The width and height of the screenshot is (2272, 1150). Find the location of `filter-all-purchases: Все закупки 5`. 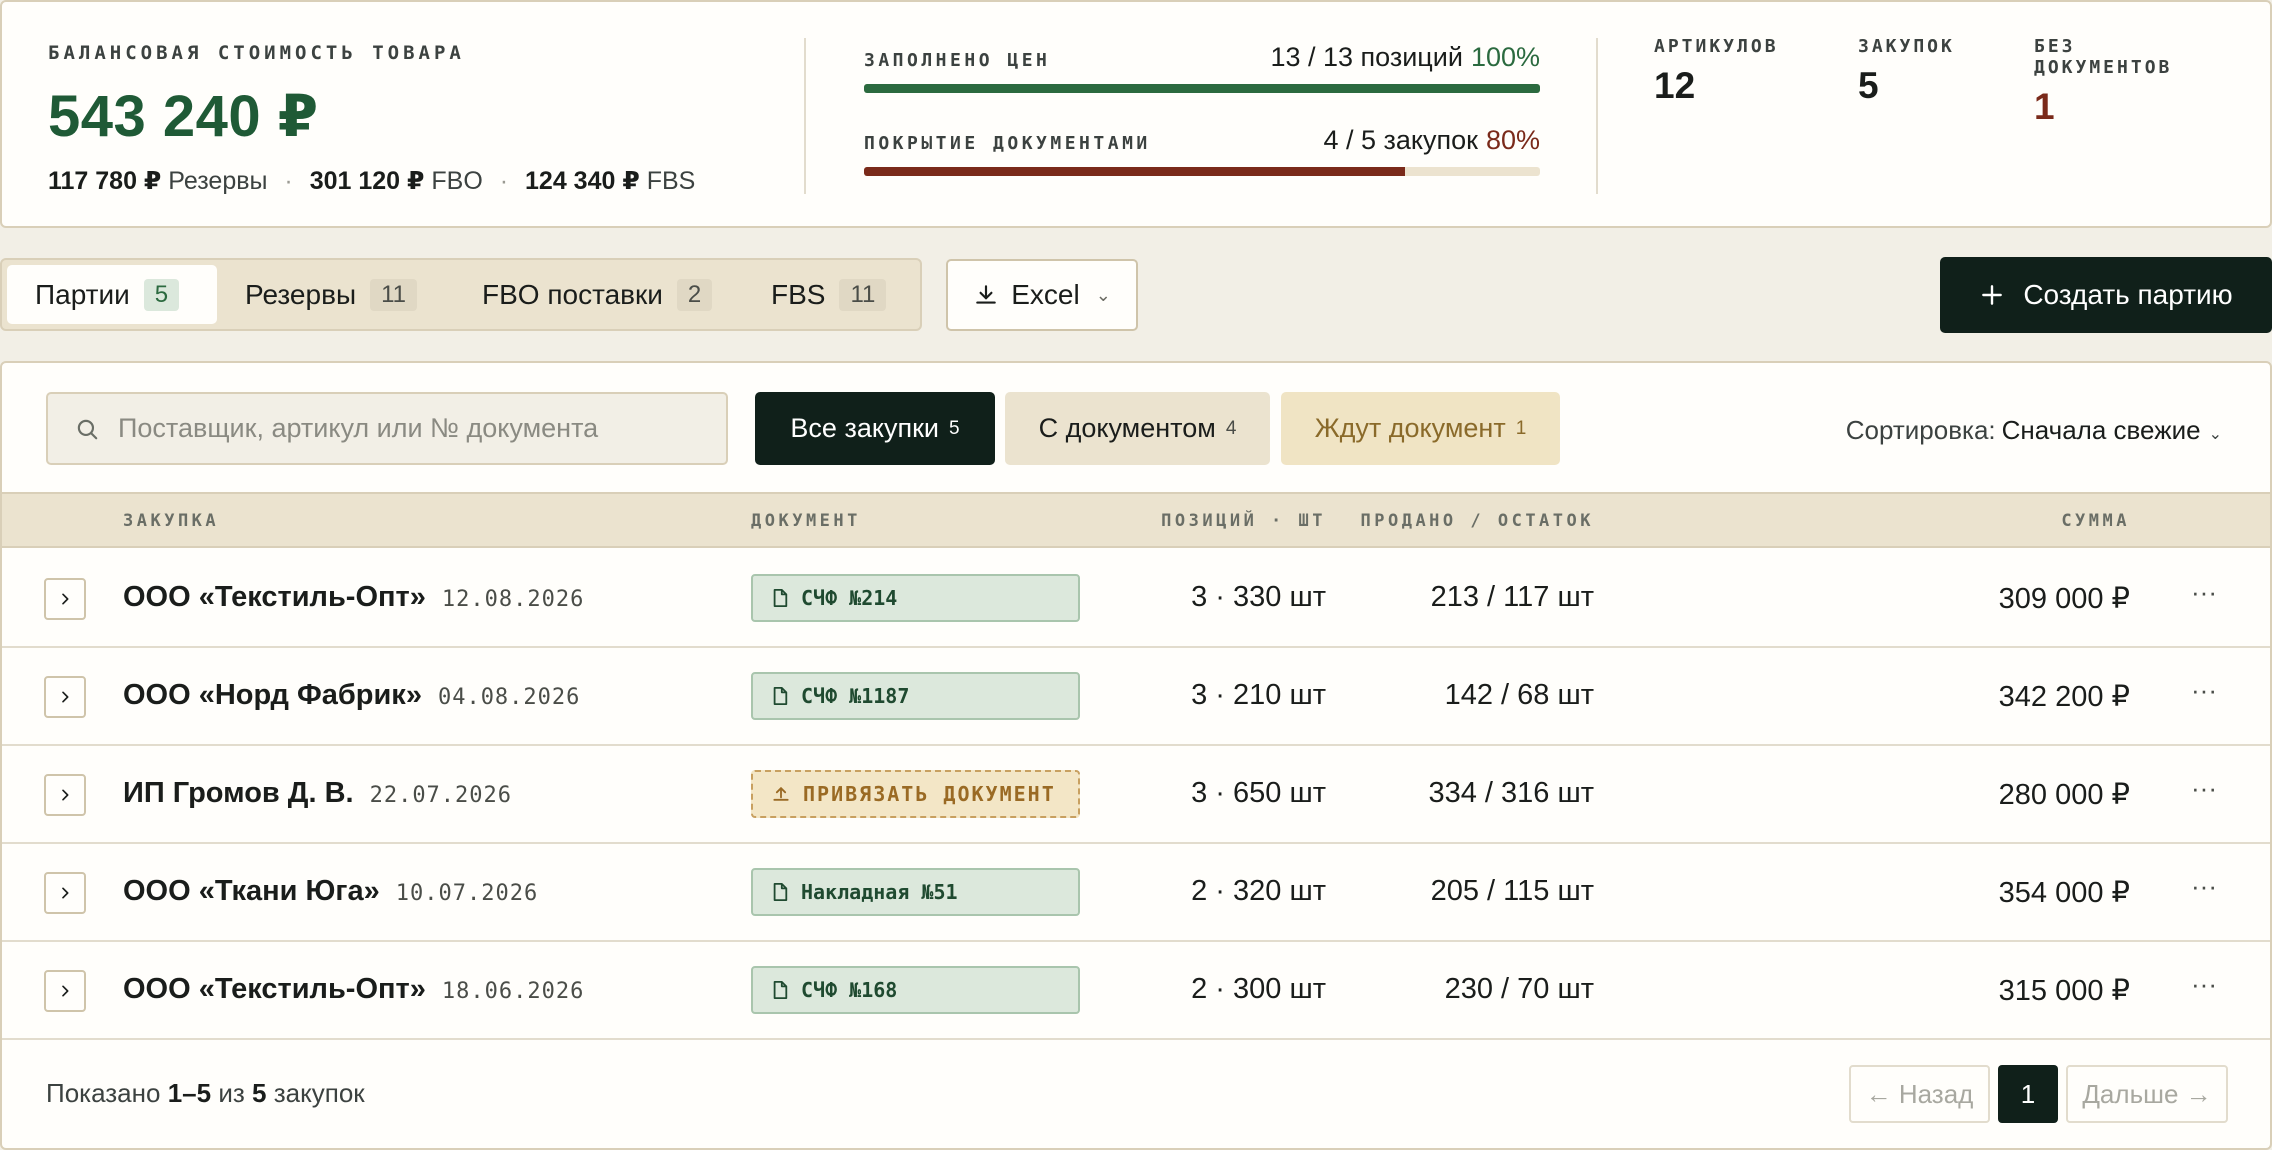

filter-all-purchases: Все закупки 5 is located at coordinates (875, 428).